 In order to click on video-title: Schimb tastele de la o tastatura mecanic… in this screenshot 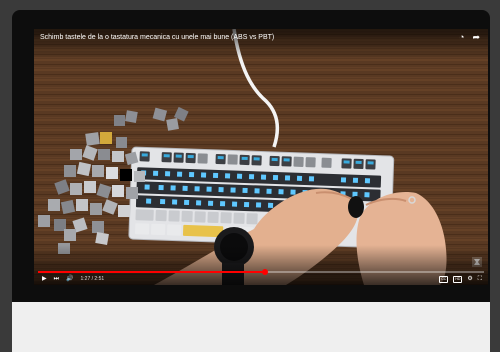, I will do `click(157, 37)`.